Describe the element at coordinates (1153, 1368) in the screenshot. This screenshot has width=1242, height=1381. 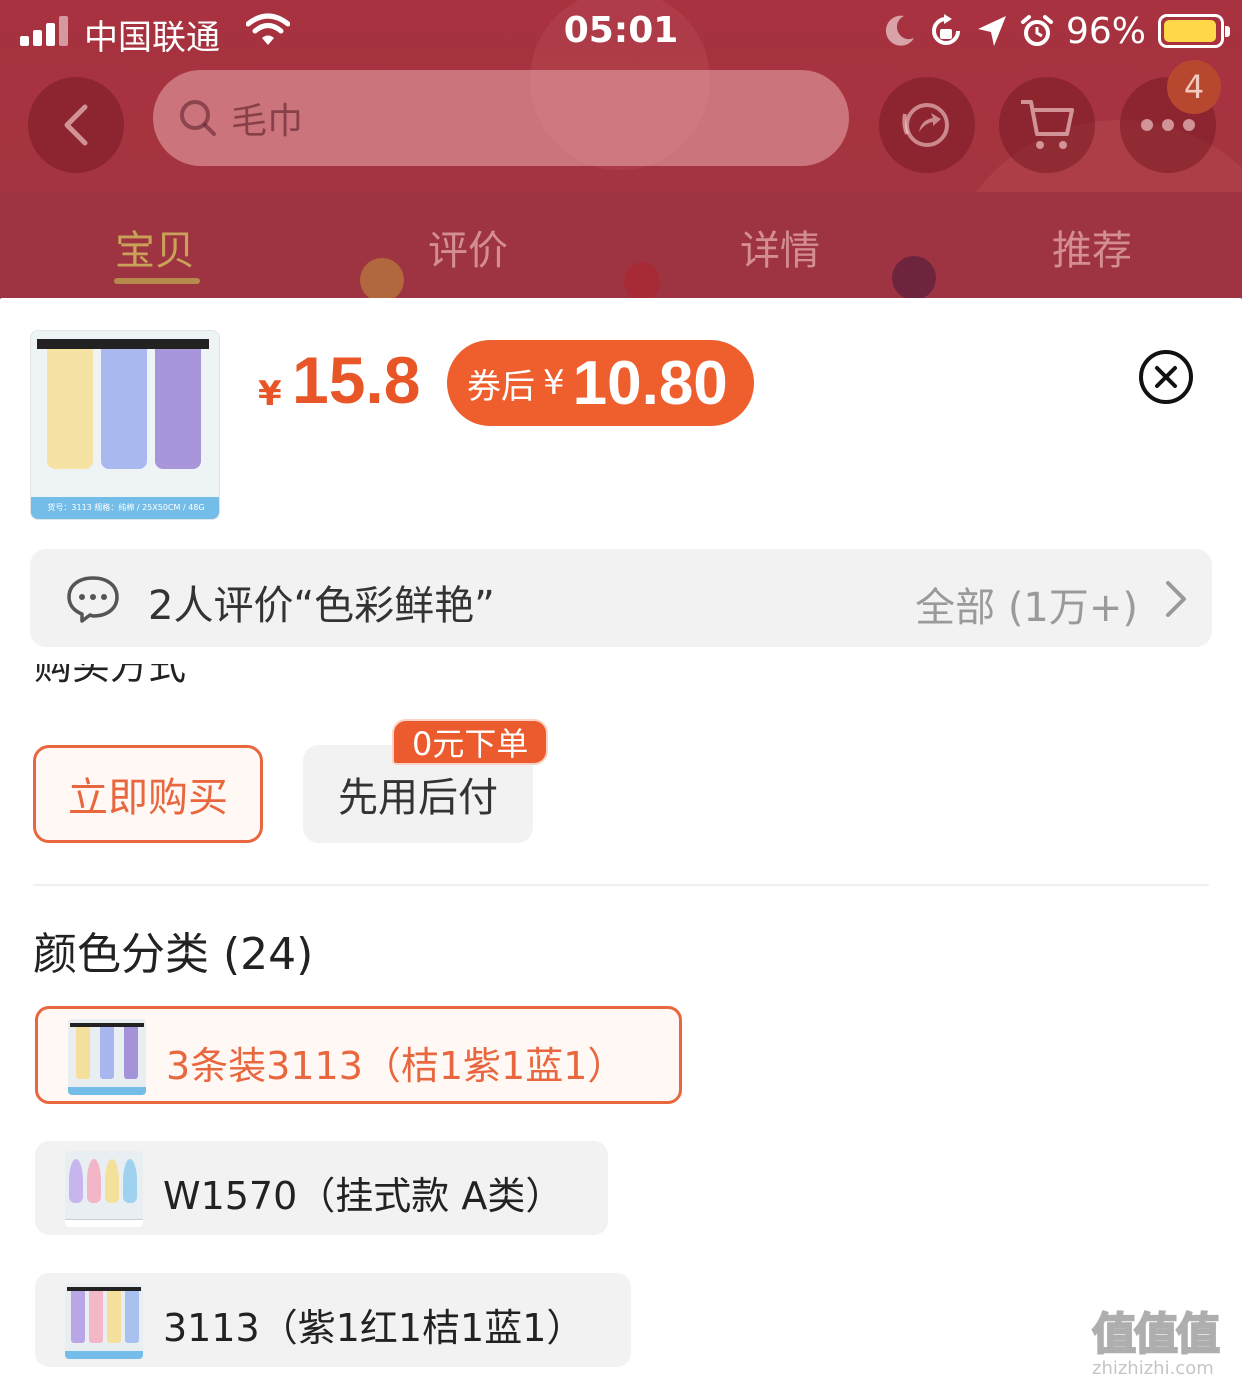
I see `watermark-url: zhizhizhi.com` at that location.